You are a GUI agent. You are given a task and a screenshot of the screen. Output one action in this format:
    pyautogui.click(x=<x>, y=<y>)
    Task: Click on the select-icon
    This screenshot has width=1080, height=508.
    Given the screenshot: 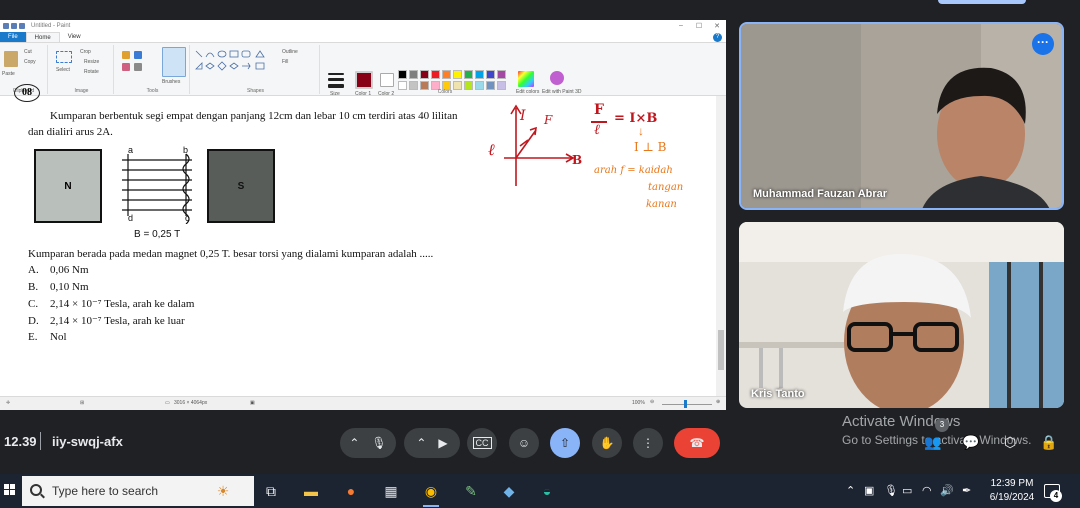 What is the action you would take?
    pyautogui.click(x=64, y=57)
    